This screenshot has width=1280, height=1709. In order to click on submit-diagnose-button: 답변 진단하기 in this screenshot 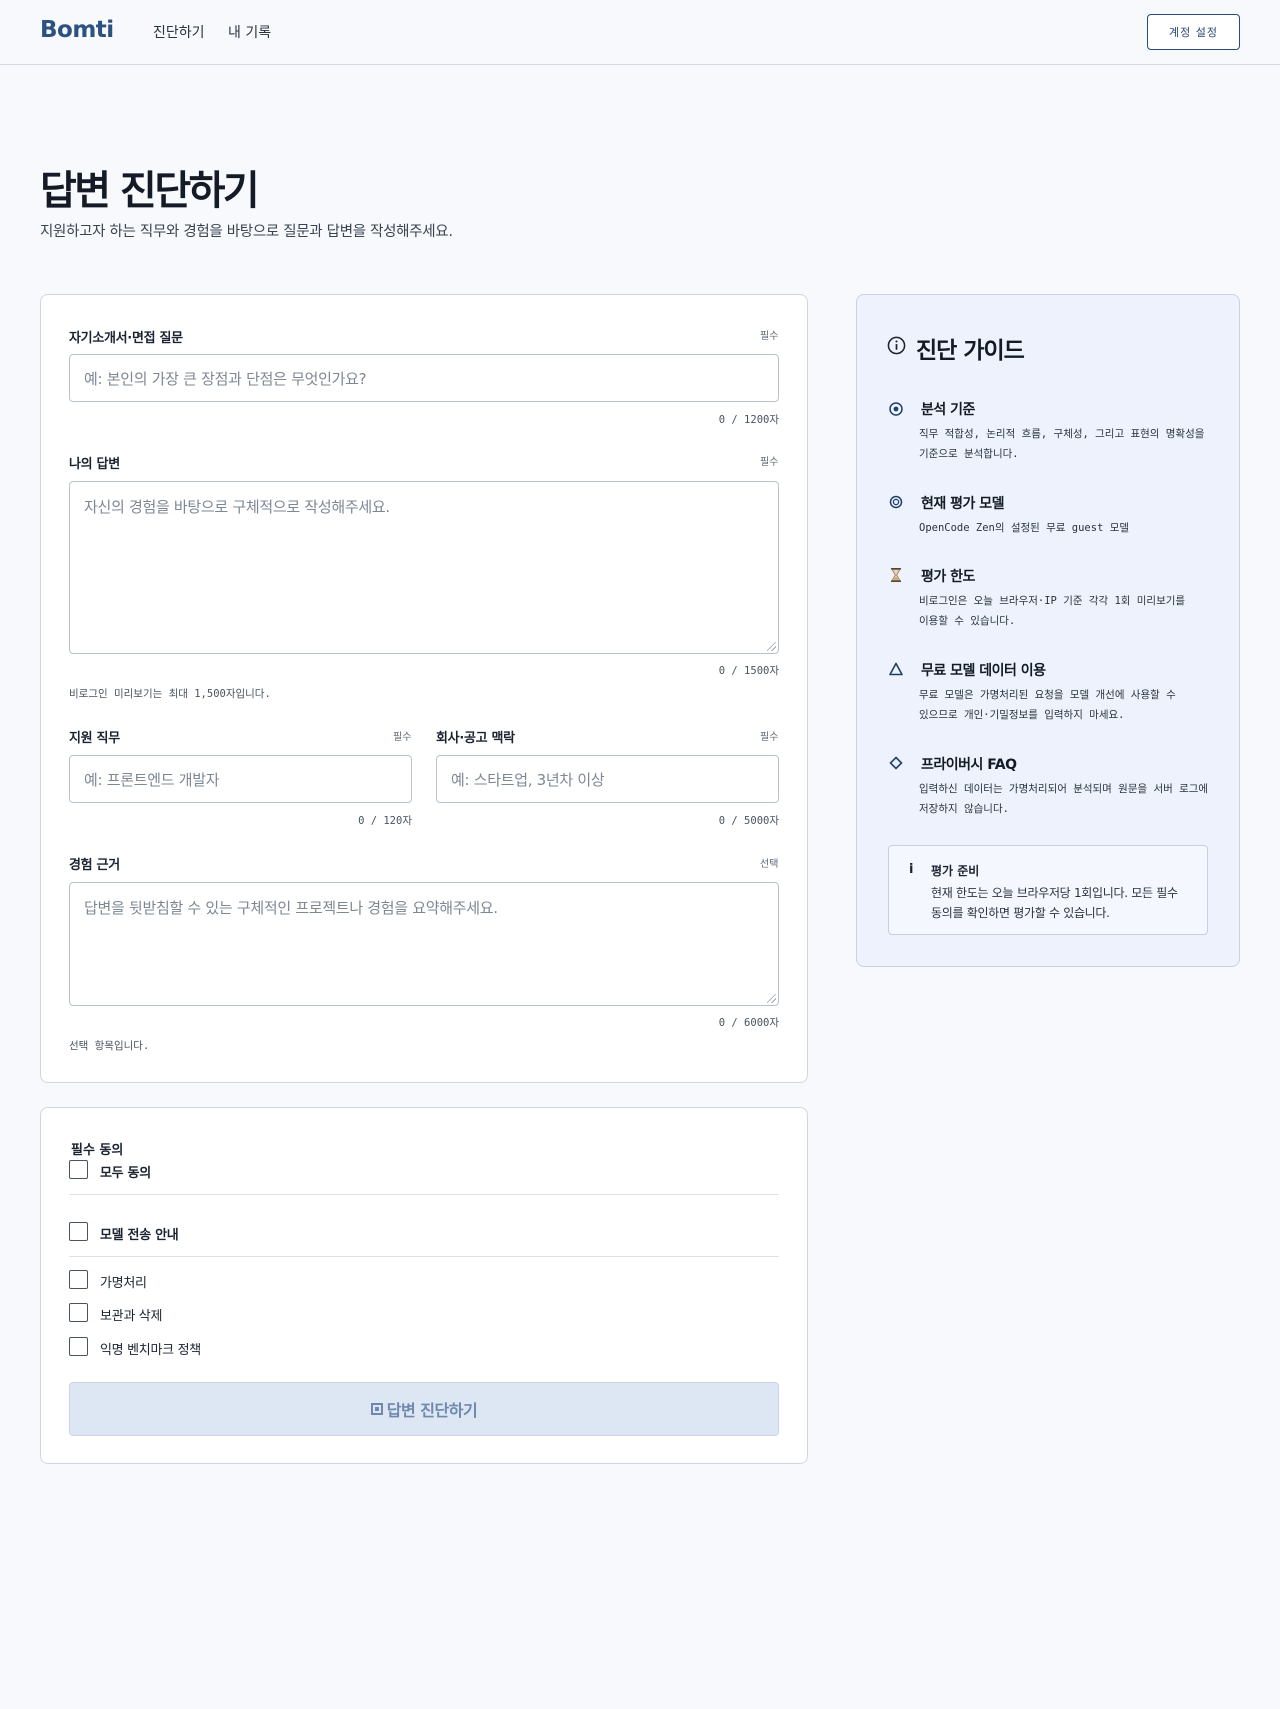, I will do `click(424, 1409)`.